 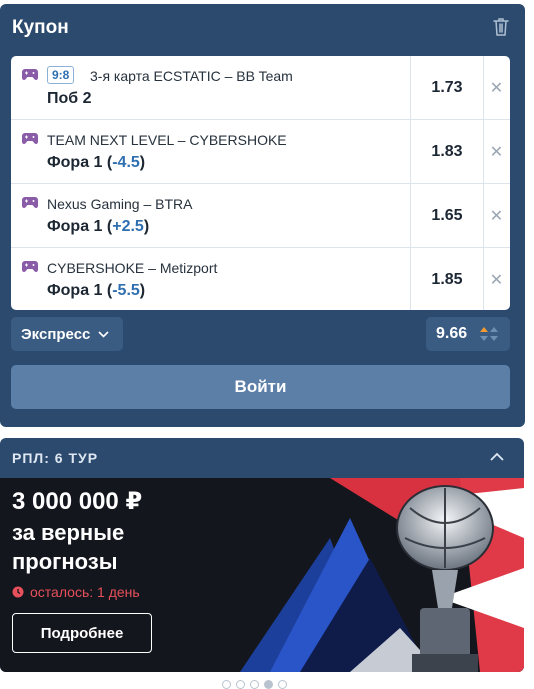 What do you see at coordinates (56, 334) in the screenshot?
I see `bet-type-label: Экспресс` at bounding box center [56, 334].